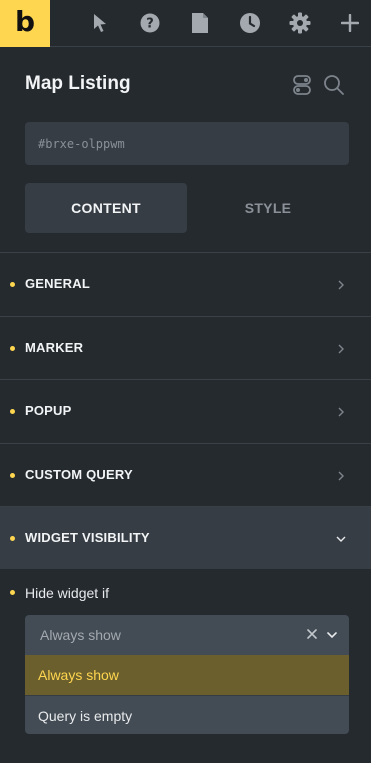 The height and width of the screenshot is (763, 371). I want to click on section-label: POPUP, so click(48, 410).